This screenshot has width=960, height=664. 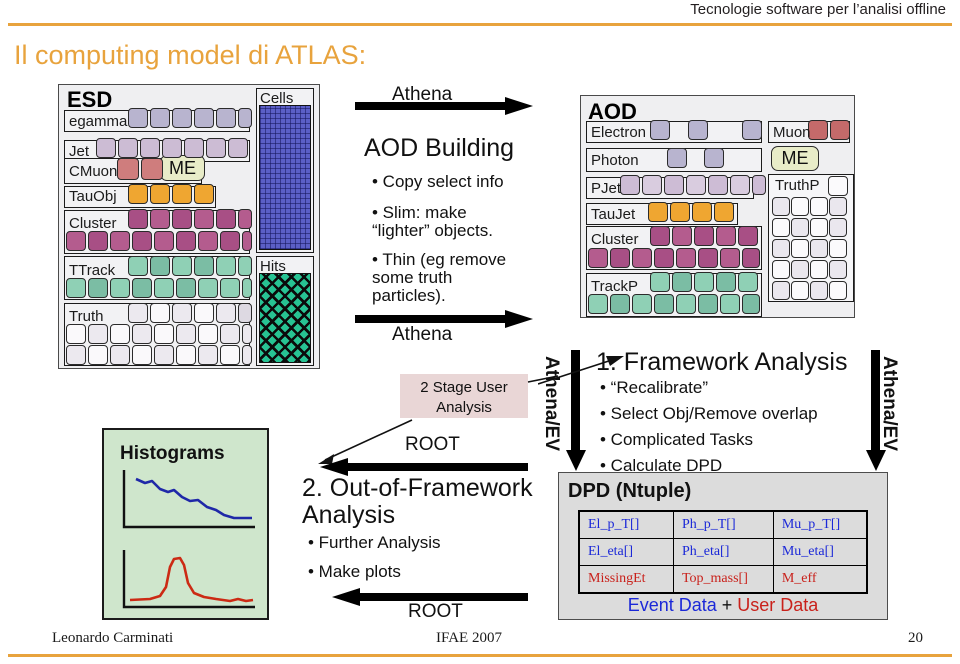 I want to click on dpd-cell: M_eff, so click(x=820, y=579).